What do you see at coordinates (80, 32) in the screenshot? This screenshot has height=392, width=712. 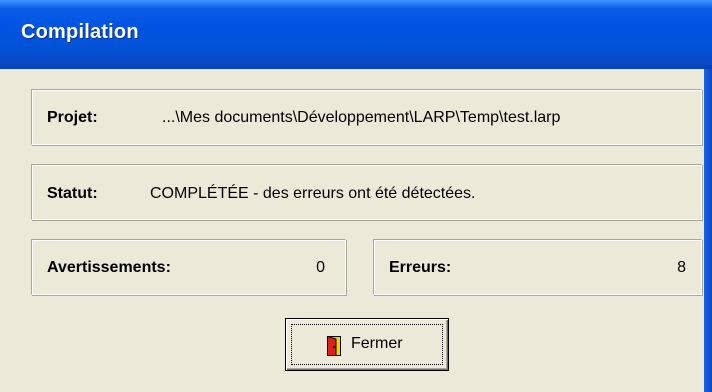 I see `window-title: Compilation` at bounding box center [80, 32].